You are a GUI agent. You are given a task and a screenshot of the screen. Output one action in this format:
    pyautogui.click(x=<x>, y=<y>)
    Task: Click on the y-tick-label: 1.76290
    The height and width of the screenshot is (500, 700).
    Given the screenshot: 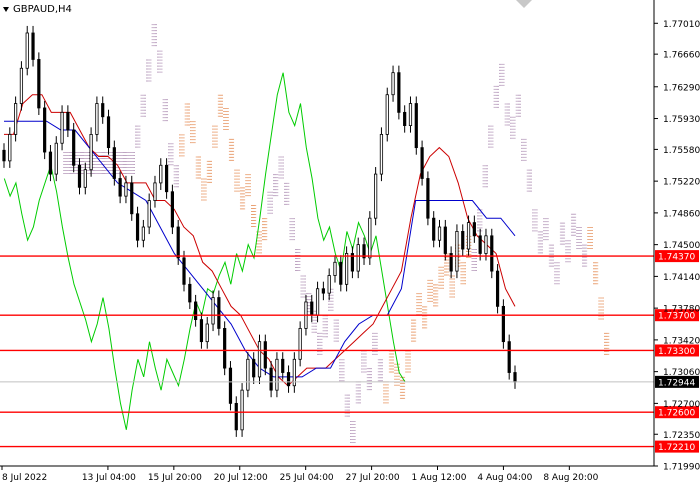 What is the action you would take?
    pyautogui.click(x=681, y=88)
    